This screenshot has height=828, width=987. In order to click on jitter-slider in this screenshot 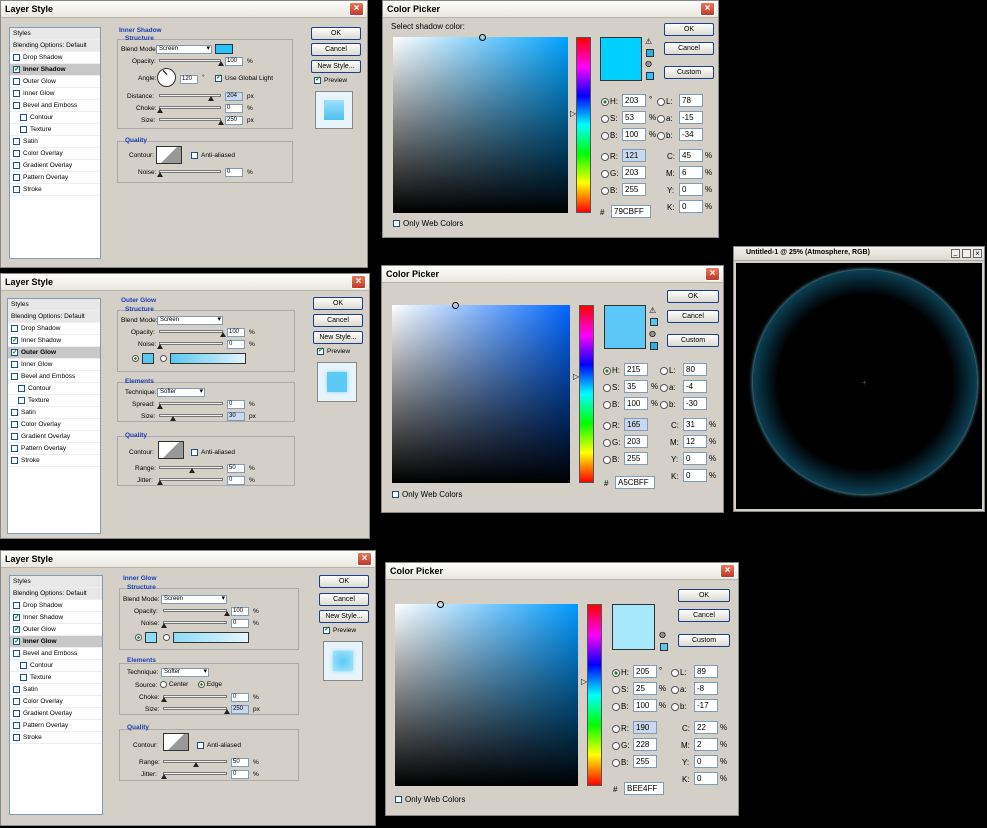, I will do `click(190, 481)`.